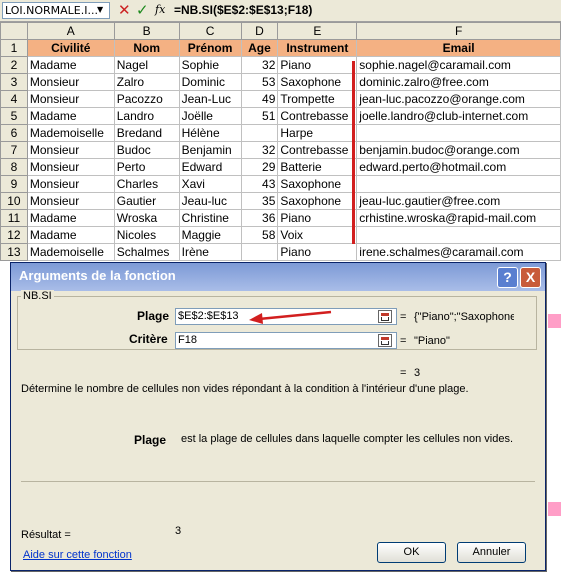 This screenshot has width=561, height=573. What do you see at coordinates (146, 150) in the screenshot?
I see `cell: Budoc` at bounding box center [146, 150].